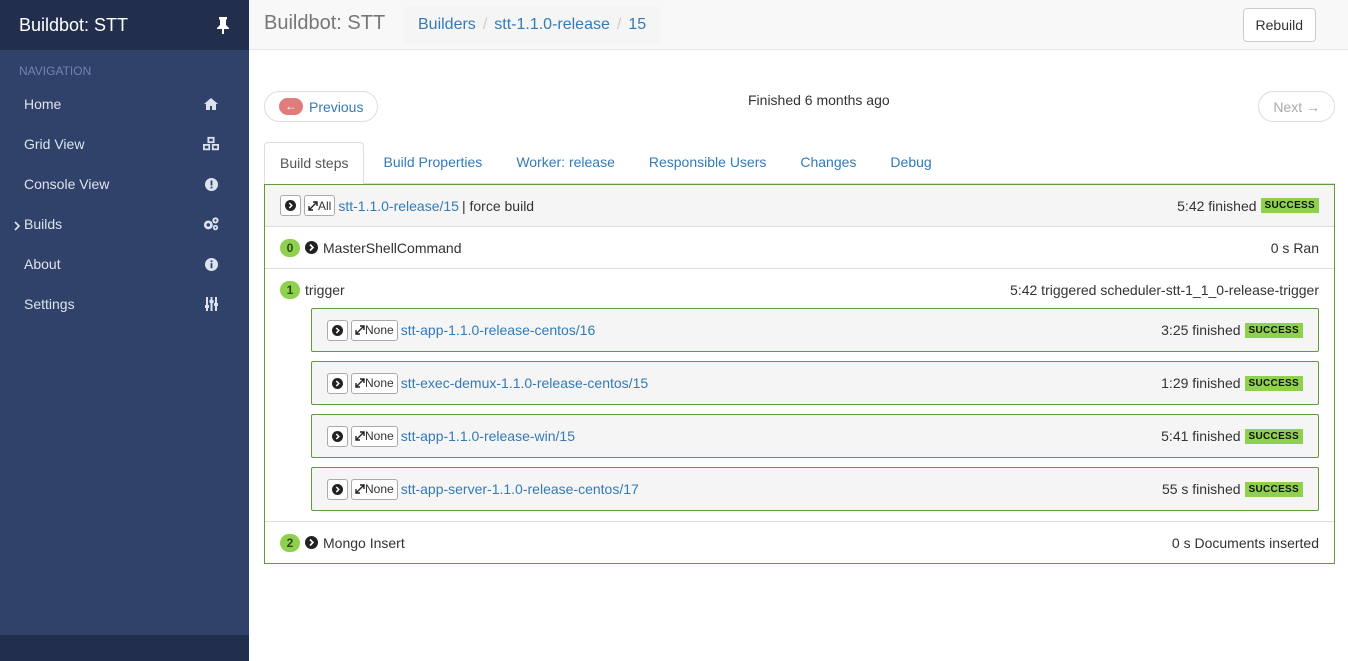 Image resolution: width=1348 pixels, height=661 pixels. I want to click on expand-all-button: All, so click(320, 205).